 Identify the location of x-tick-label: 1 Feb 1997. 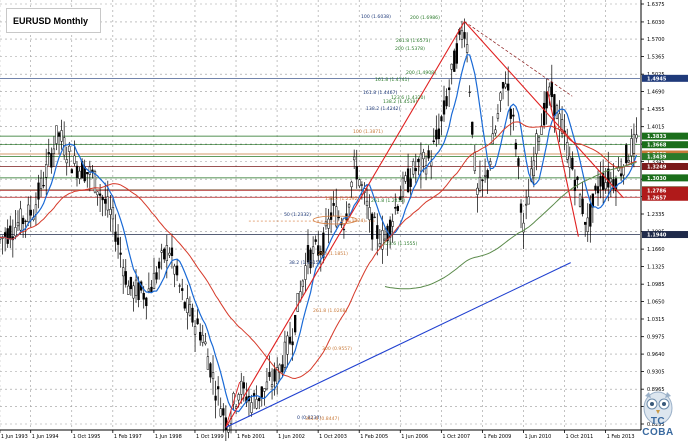
(128, 437).